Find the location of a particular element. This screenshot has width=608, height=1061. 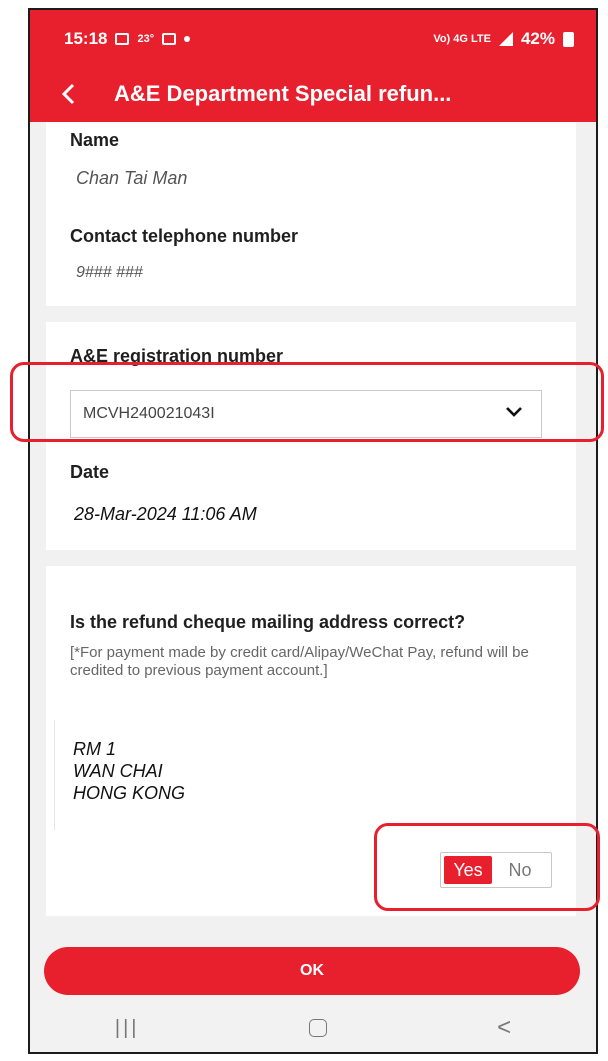

android-nav-bar: ||| < is located at coordinates (313, 1026).